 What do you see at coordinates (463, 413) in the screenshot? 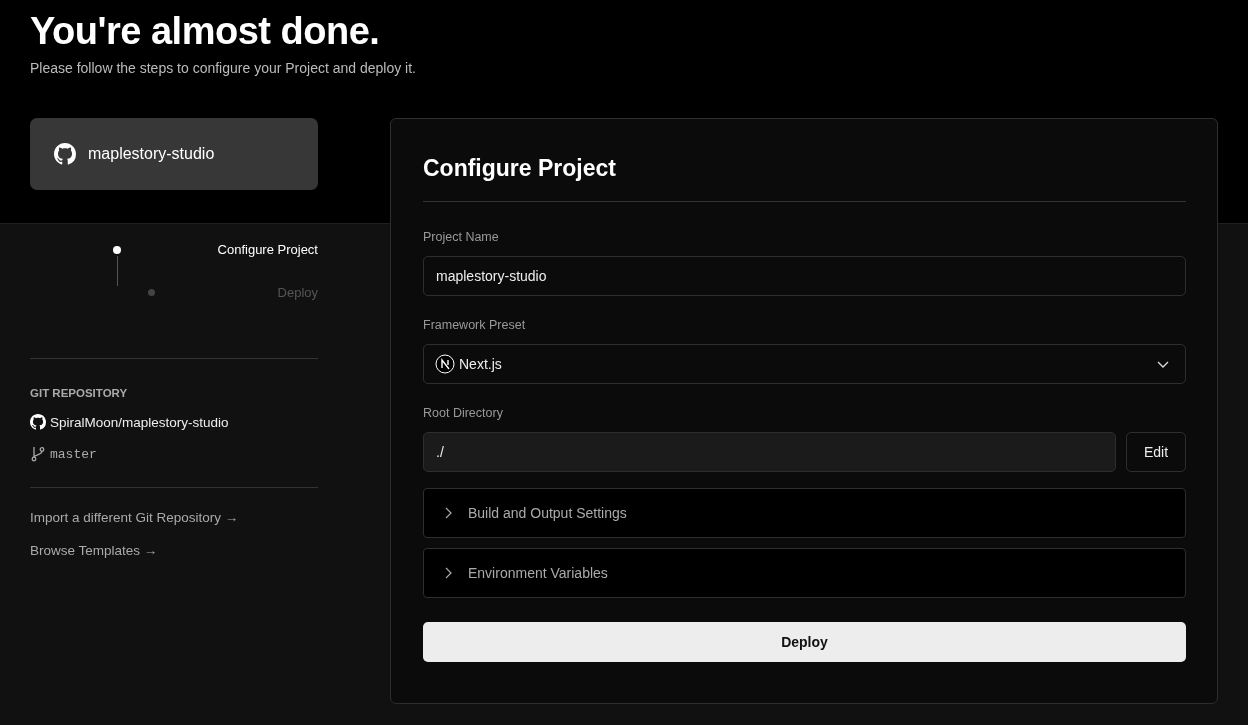
I see `field-label: Root Directory` at bounding box center [463, 413].